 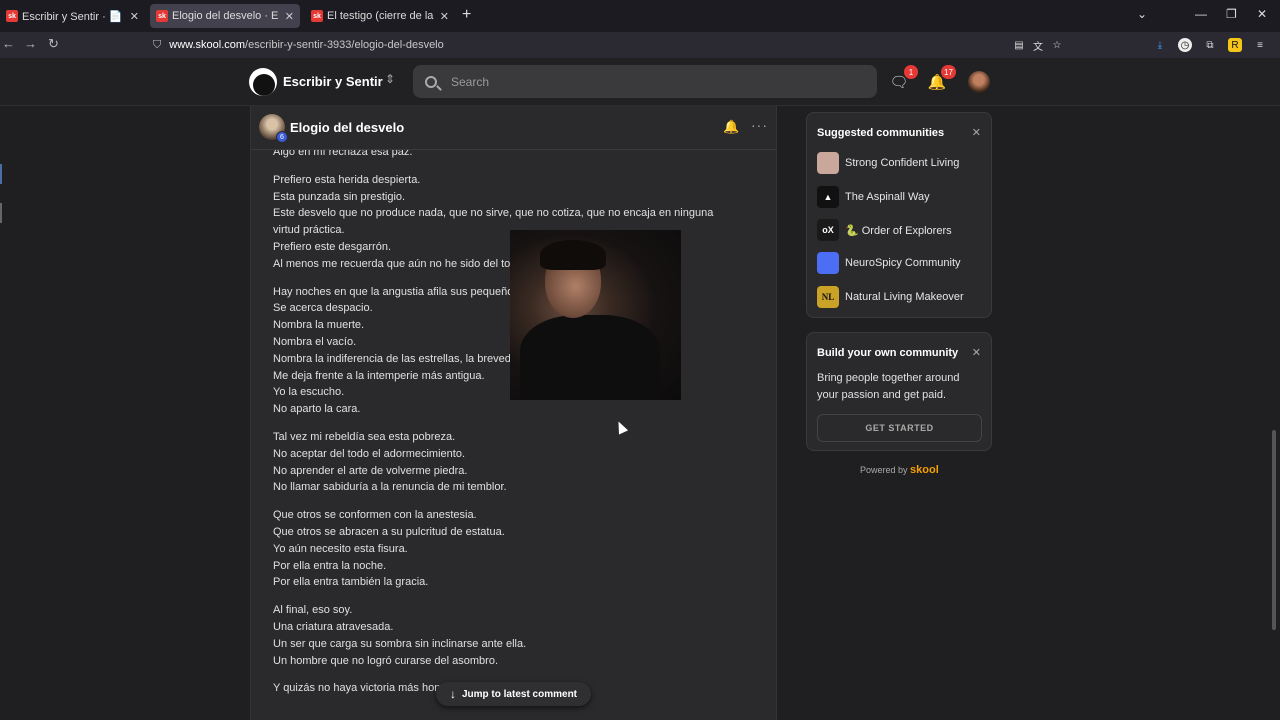 What do you see at coordinates (651, 81) in the screenshot?
I see `search-input` at bounding box center [651, 81].